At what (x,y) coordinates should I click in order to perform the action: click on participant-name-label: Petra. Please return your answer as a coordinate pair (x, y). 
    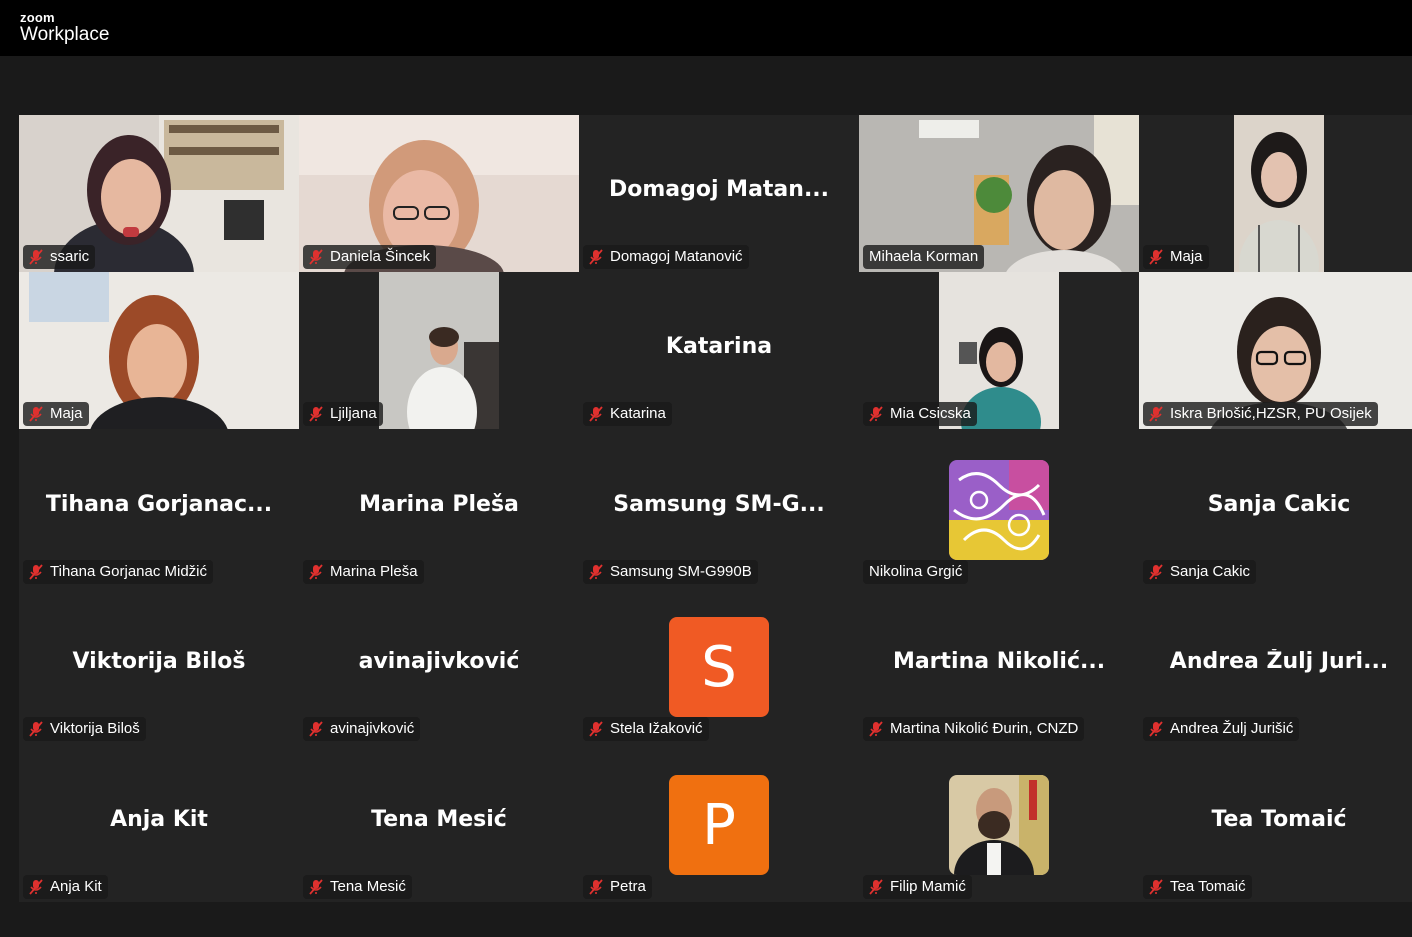
    Looking at the image, I should click on (617, 887).